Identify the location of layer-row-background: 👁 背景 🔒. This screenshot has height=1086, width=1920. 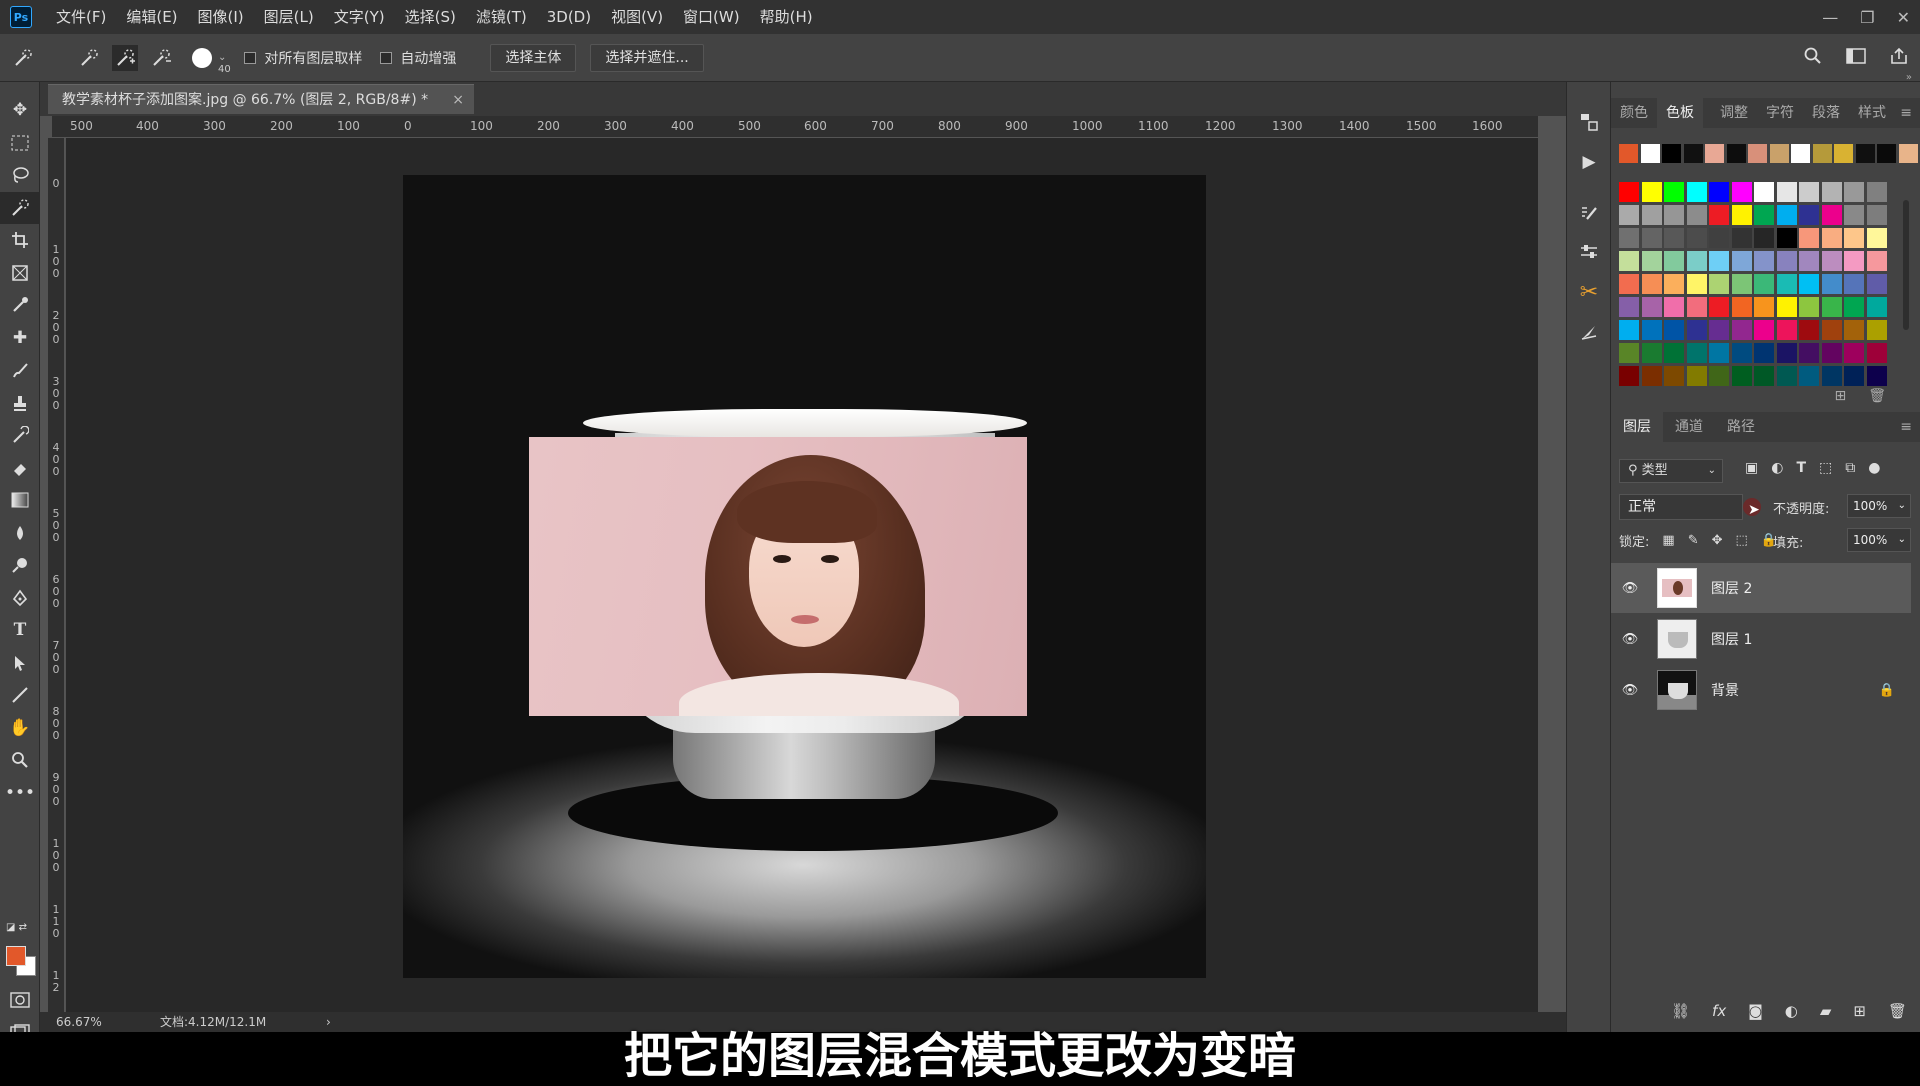
(1761, 690).